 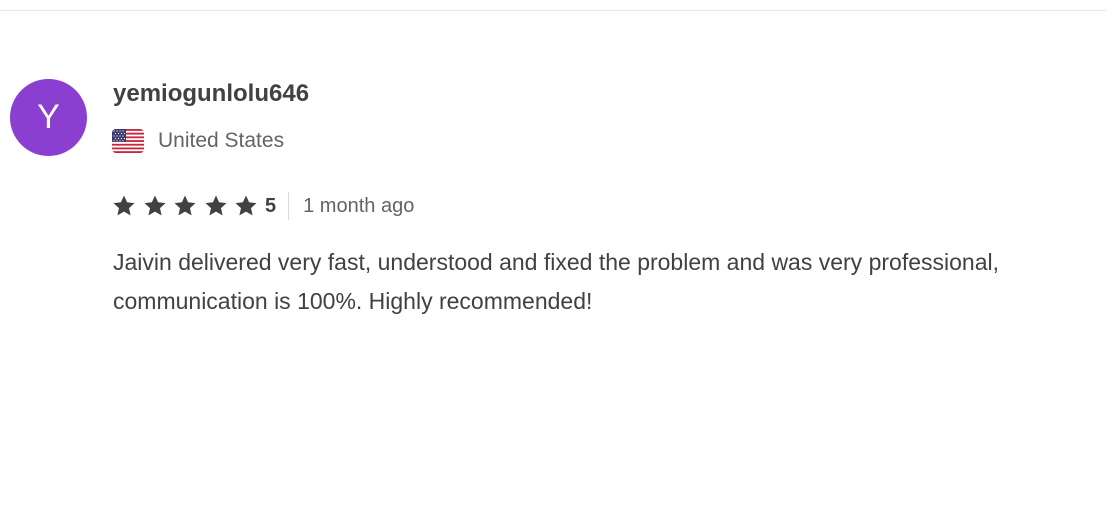 I want to click on top-divider, so click(x=553, y=10).